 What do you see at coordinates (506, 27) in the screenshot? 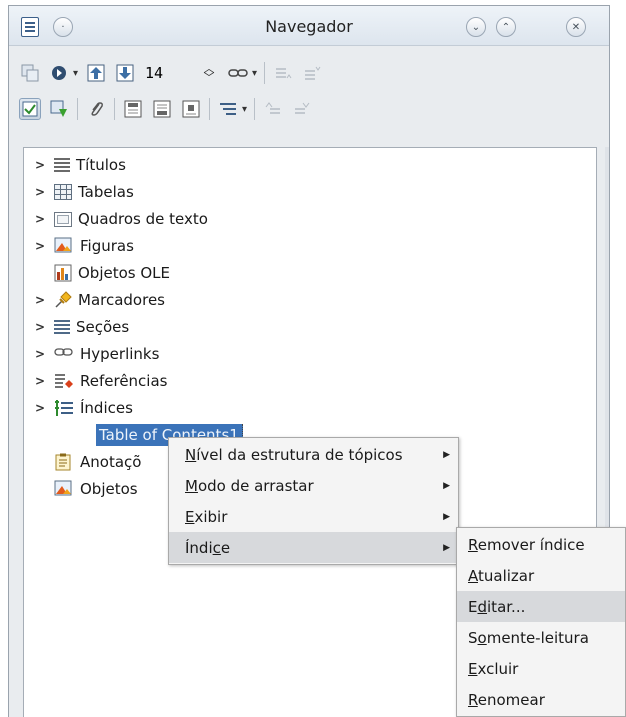
I see `maximize-icon: ⌃` at bounding box center [506, 27].